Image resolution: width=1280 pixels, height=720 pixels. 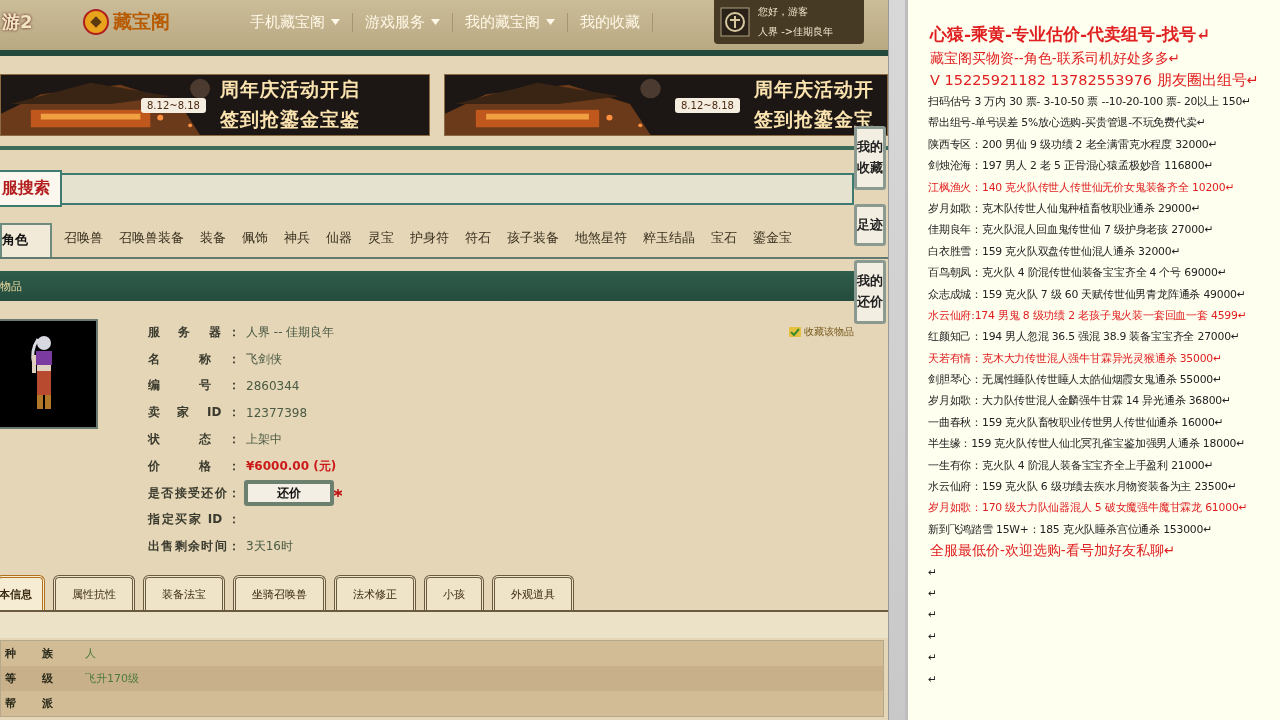 What do you see at coordinates (184, 593) in the screenshot?
I see `detail-tab: 装备法宝` at bounding box center [184, 593].